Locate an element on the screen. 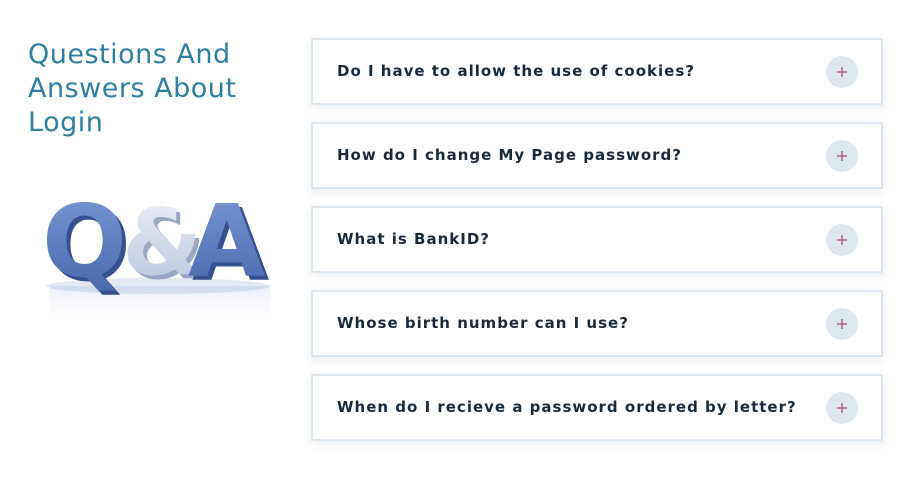 The height and width of the screenshot is (493, 908). faq-question: How do I change My Page password? is located at coordinates (509, 155).